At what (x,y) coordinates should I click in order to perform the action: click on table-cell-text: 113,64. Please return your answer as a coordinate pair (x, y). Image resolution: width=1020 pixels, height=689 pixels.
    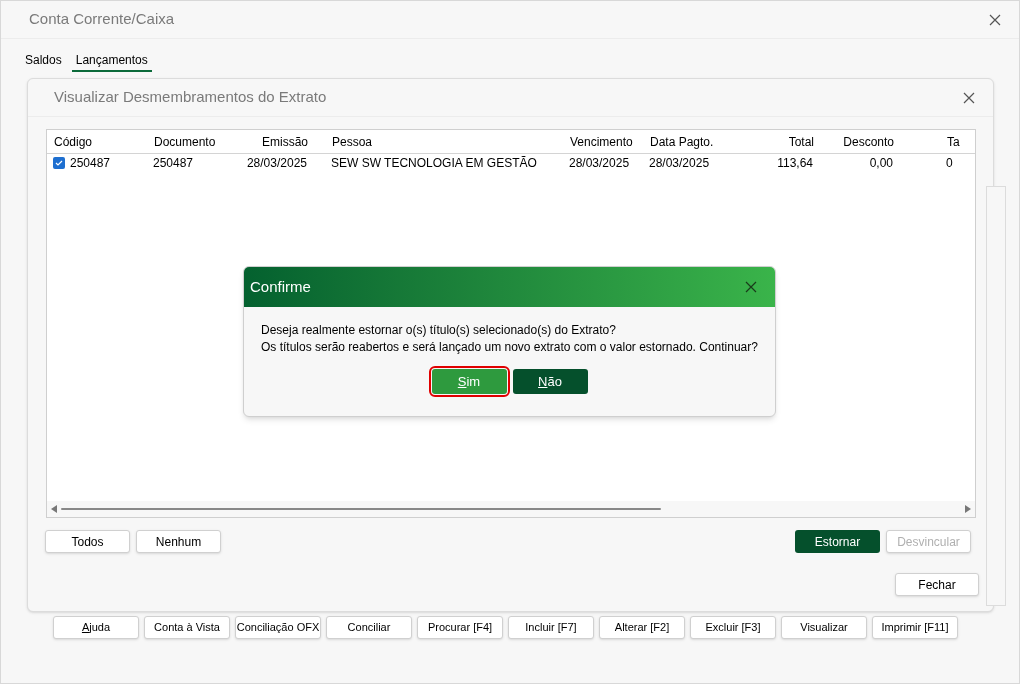
    Looking at the image, I should click on (795, 163).